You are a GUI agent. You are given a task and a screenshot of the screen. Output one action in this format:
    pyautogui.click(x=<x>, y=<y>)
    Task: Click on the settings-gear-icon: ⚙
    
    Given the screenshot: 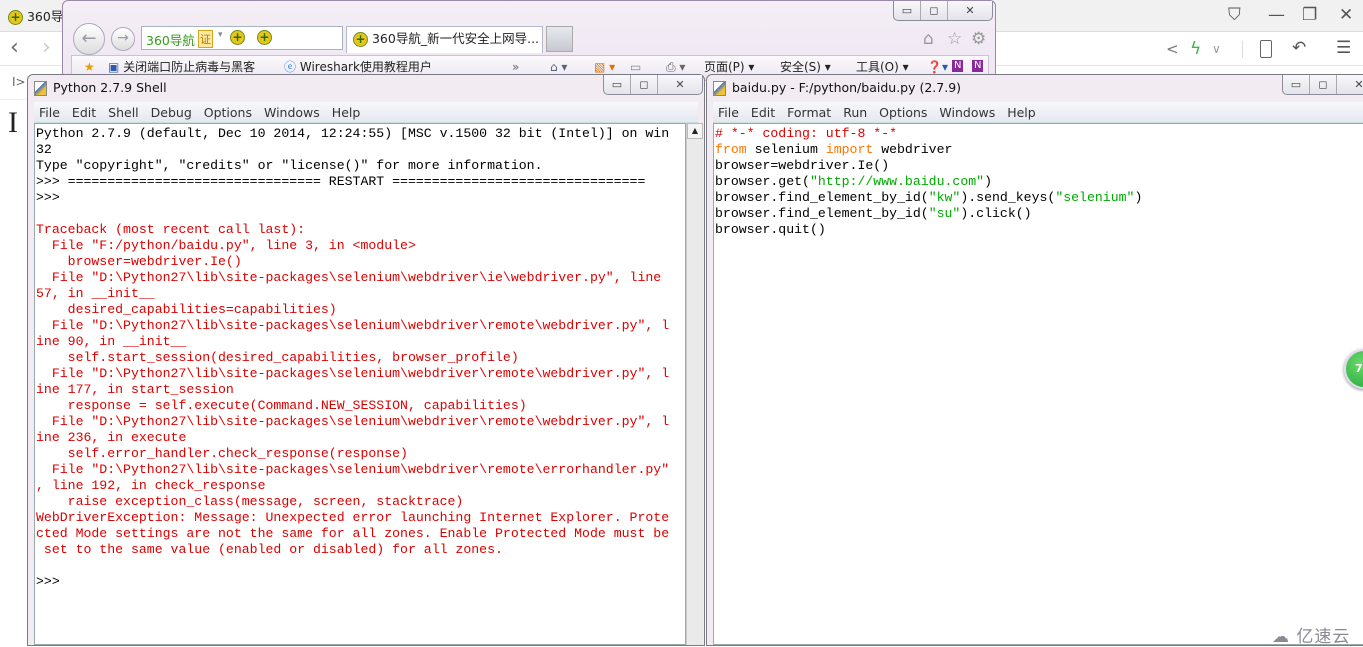 What is the action you would take?
    pyautogui.click(x=978, y=39)
    